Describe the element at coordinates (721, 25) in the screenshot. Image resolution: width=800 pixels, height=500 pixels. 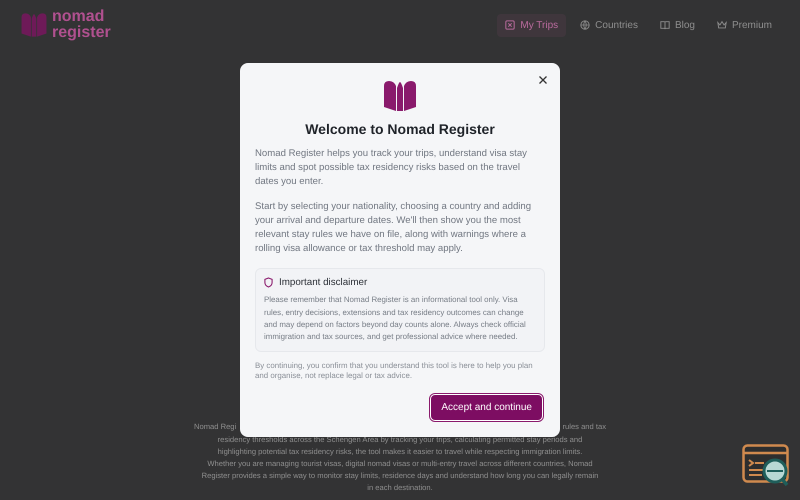
I see `crown-icon` at that location.